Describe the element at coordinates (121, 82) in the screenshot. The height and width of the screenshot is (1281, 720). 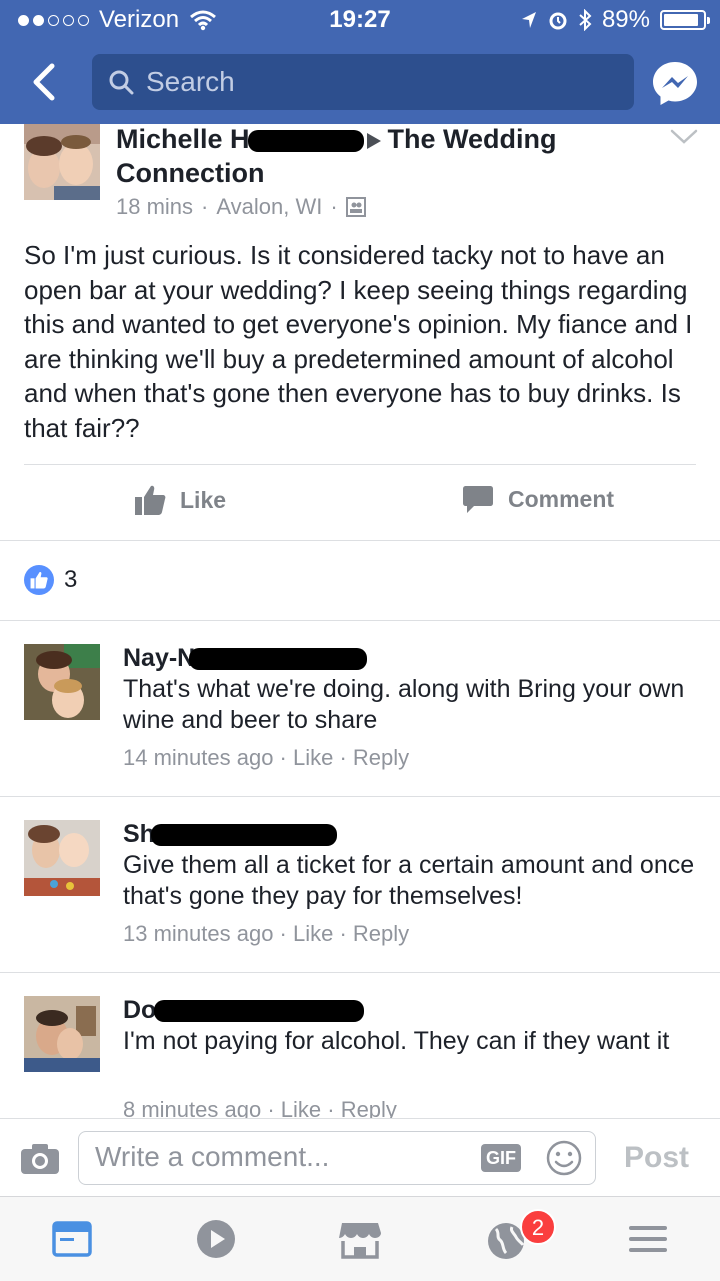
I see `search-icon` at that location.